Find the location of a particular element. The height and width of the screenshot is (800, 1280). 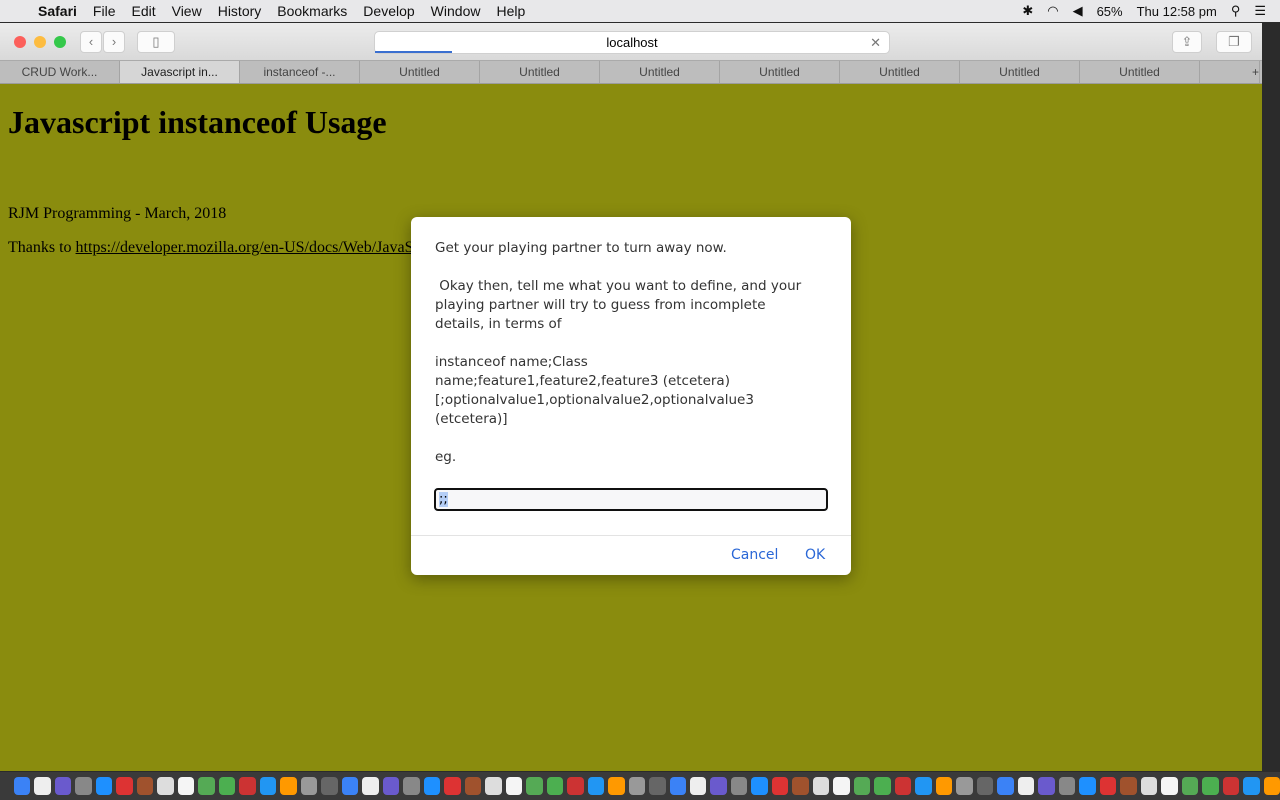

menu-edit: Edit is located at coordinates (143, 11).